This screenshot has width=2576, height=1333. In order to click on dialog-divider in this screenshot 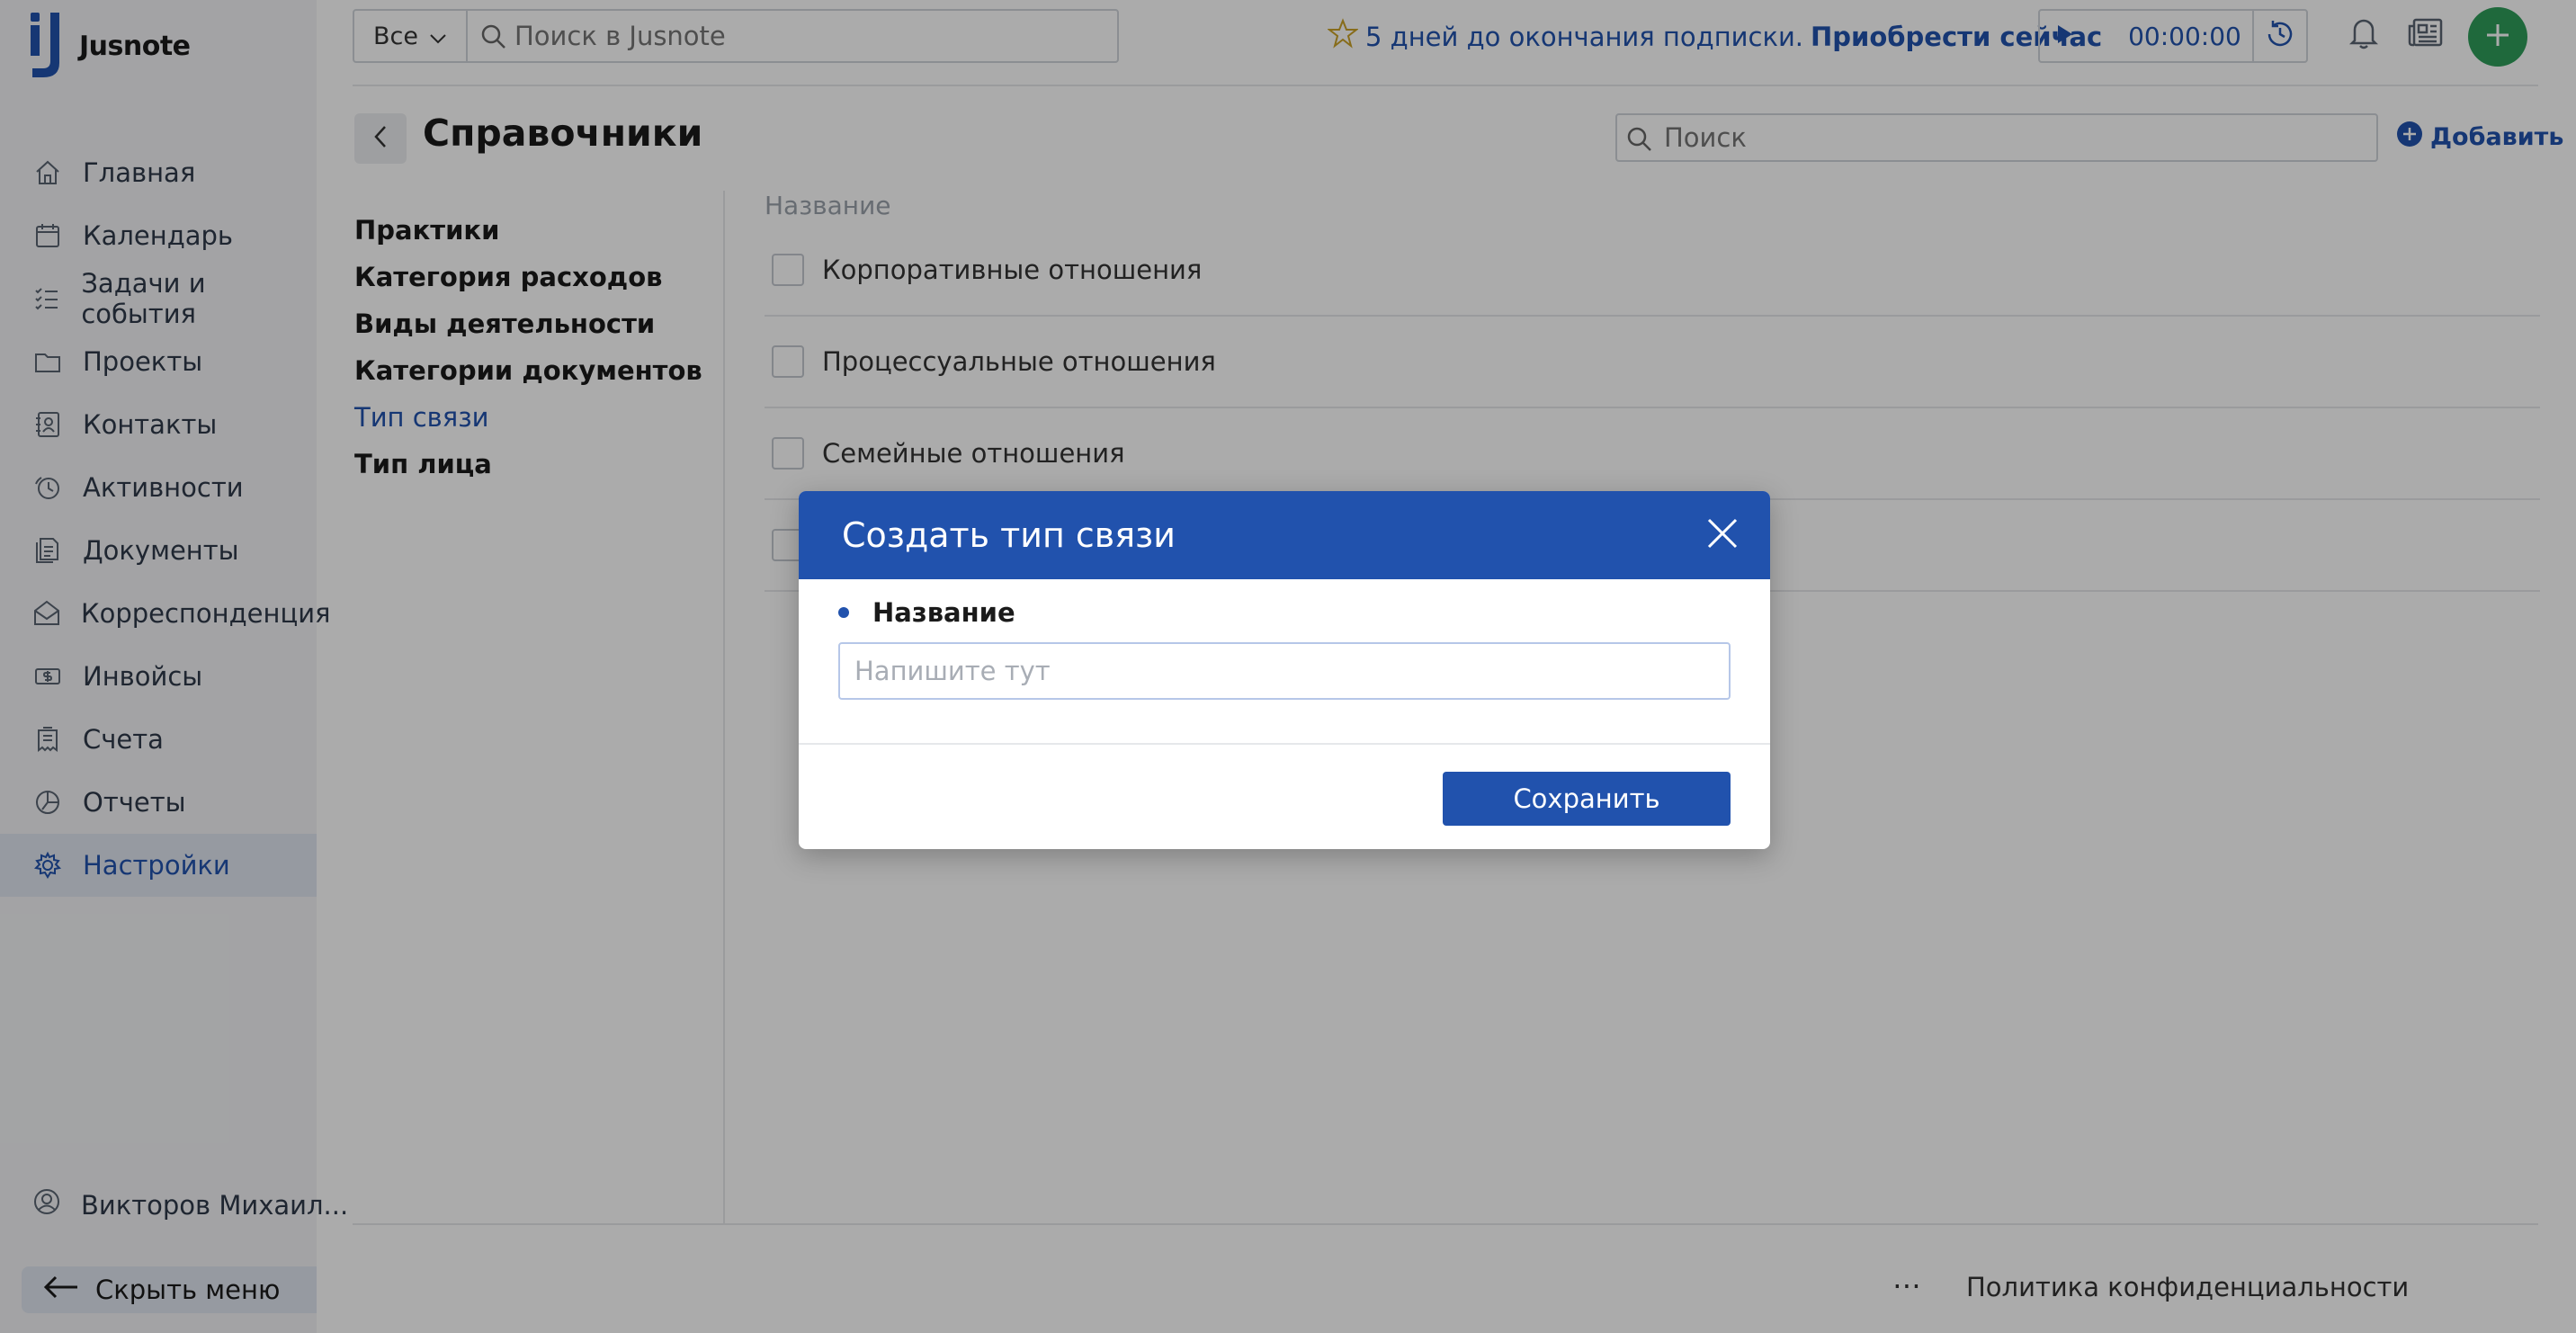, I will do `click(1284, 744)`.